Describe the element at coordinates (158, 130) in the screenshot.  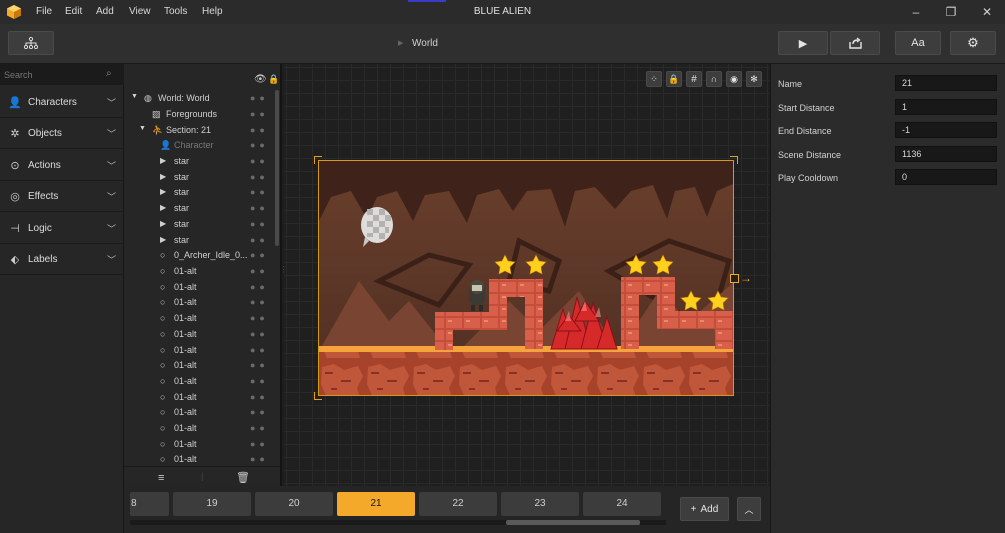
I see `section-icon: ⛹` at that location.